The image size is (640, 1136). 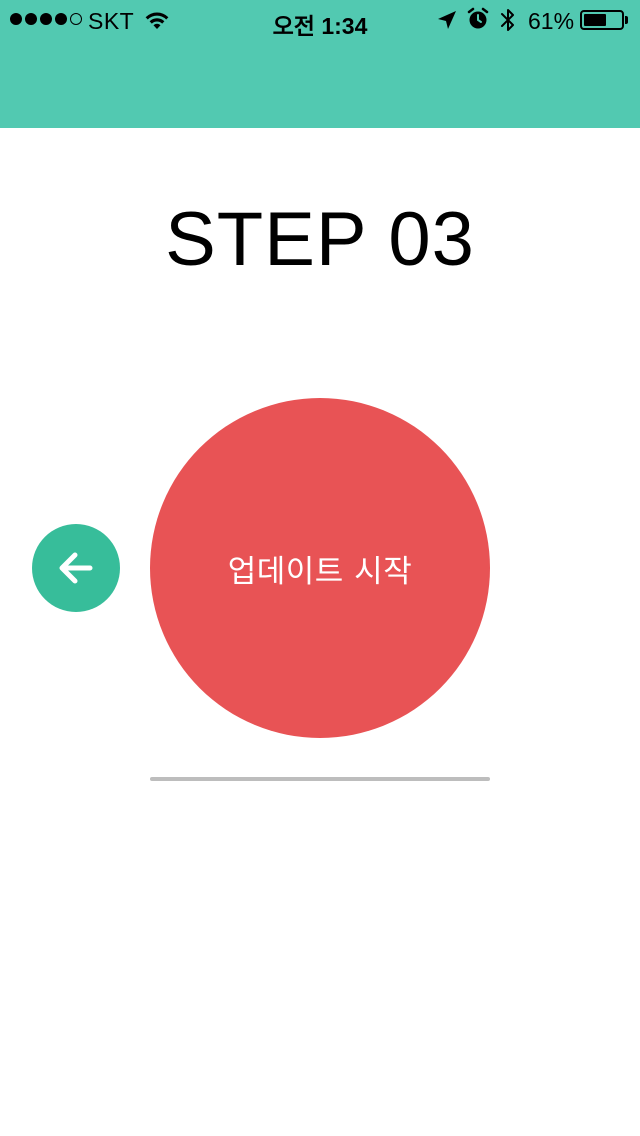 I want to click on battery-icon, so click(x=602, y=20).